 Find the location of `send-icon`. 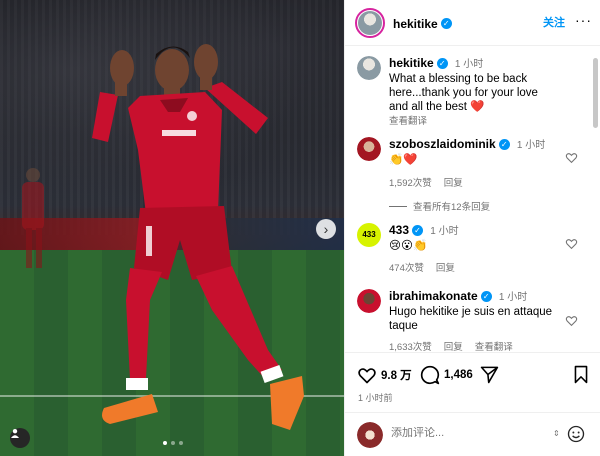

send-icon is located at coordinates (489, 374).